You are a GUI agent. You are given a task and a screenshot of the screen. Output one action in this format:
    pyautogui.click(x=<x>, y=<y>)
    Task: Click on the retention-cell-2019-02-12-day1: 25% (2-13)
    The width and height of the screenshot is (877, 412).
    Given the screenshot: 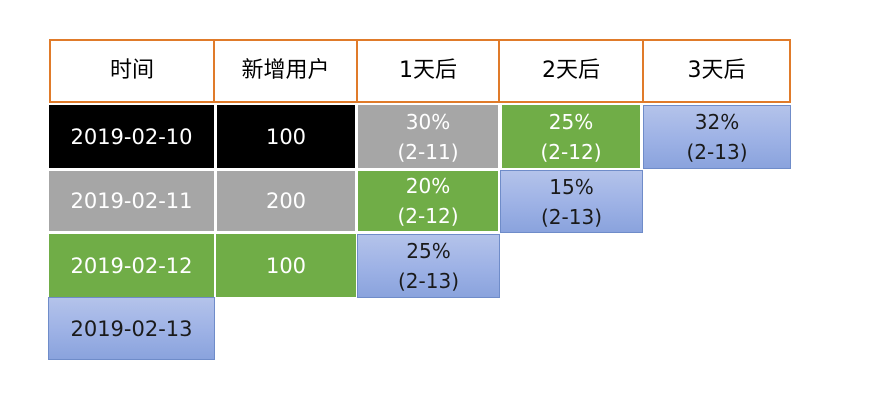 What is the action you would take?
    pyautogui.click(x=428, y=266)
    